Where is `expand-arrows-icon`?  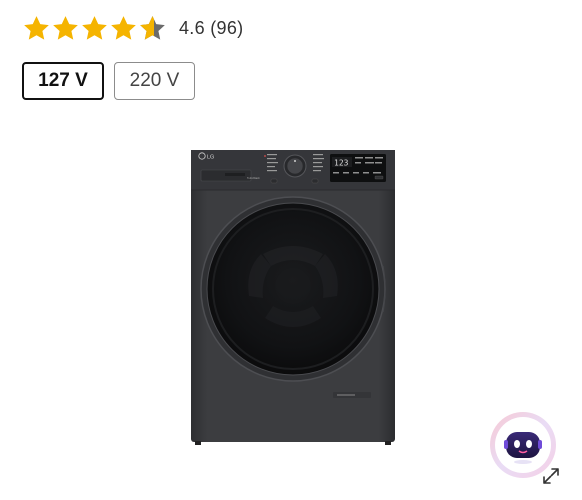
expand-arrows-icon is located at coordinates (551, 476).